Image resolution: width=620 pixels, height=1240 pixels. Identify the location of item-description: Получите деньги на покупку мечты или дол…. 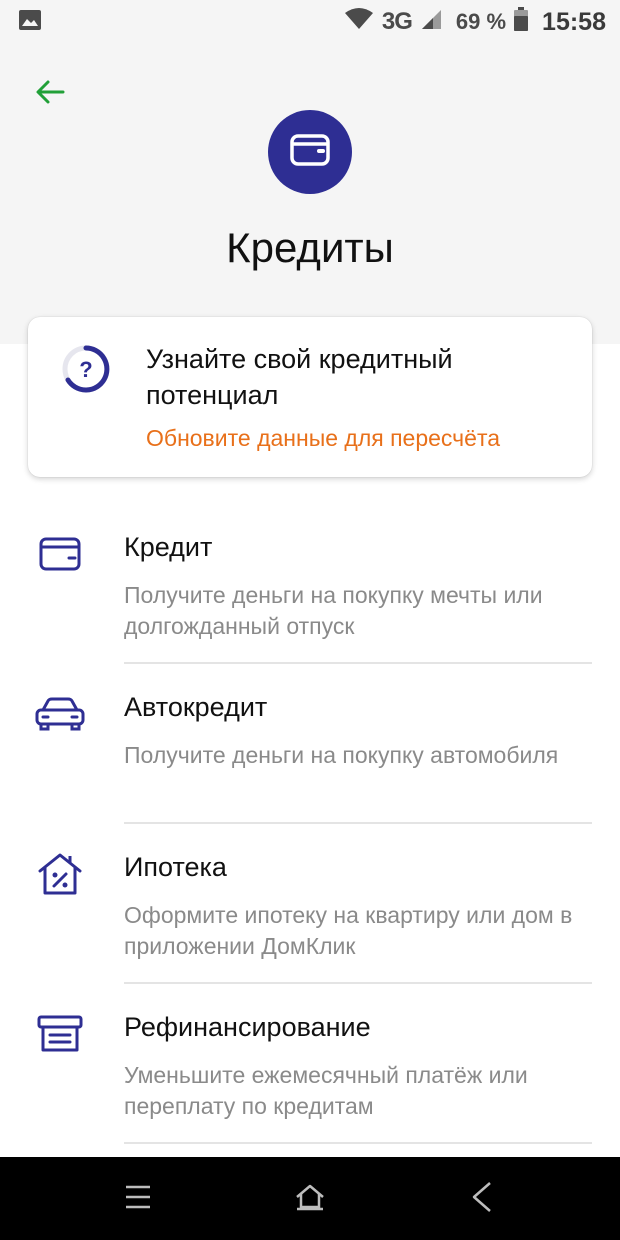
(333, 610).